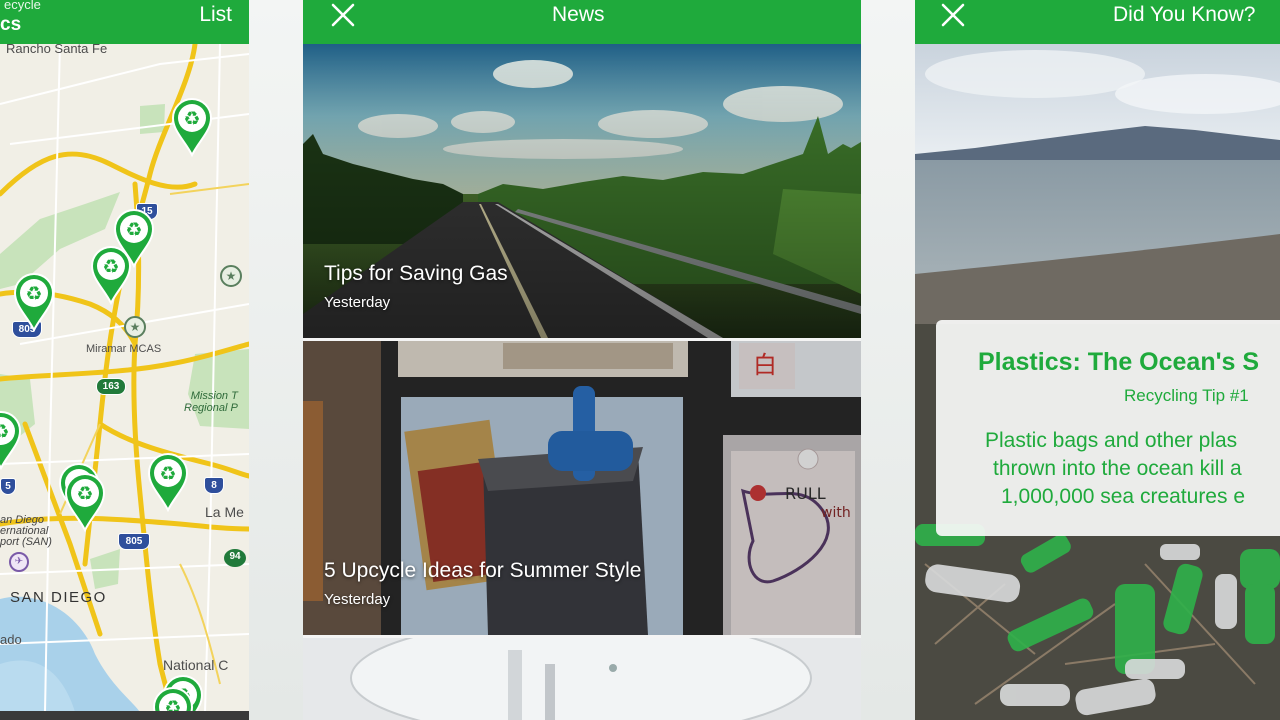 Image resolution: width=1280 pixels, height=720 pixels. I want to click on route-shield-8: 8, so click(214, 485).